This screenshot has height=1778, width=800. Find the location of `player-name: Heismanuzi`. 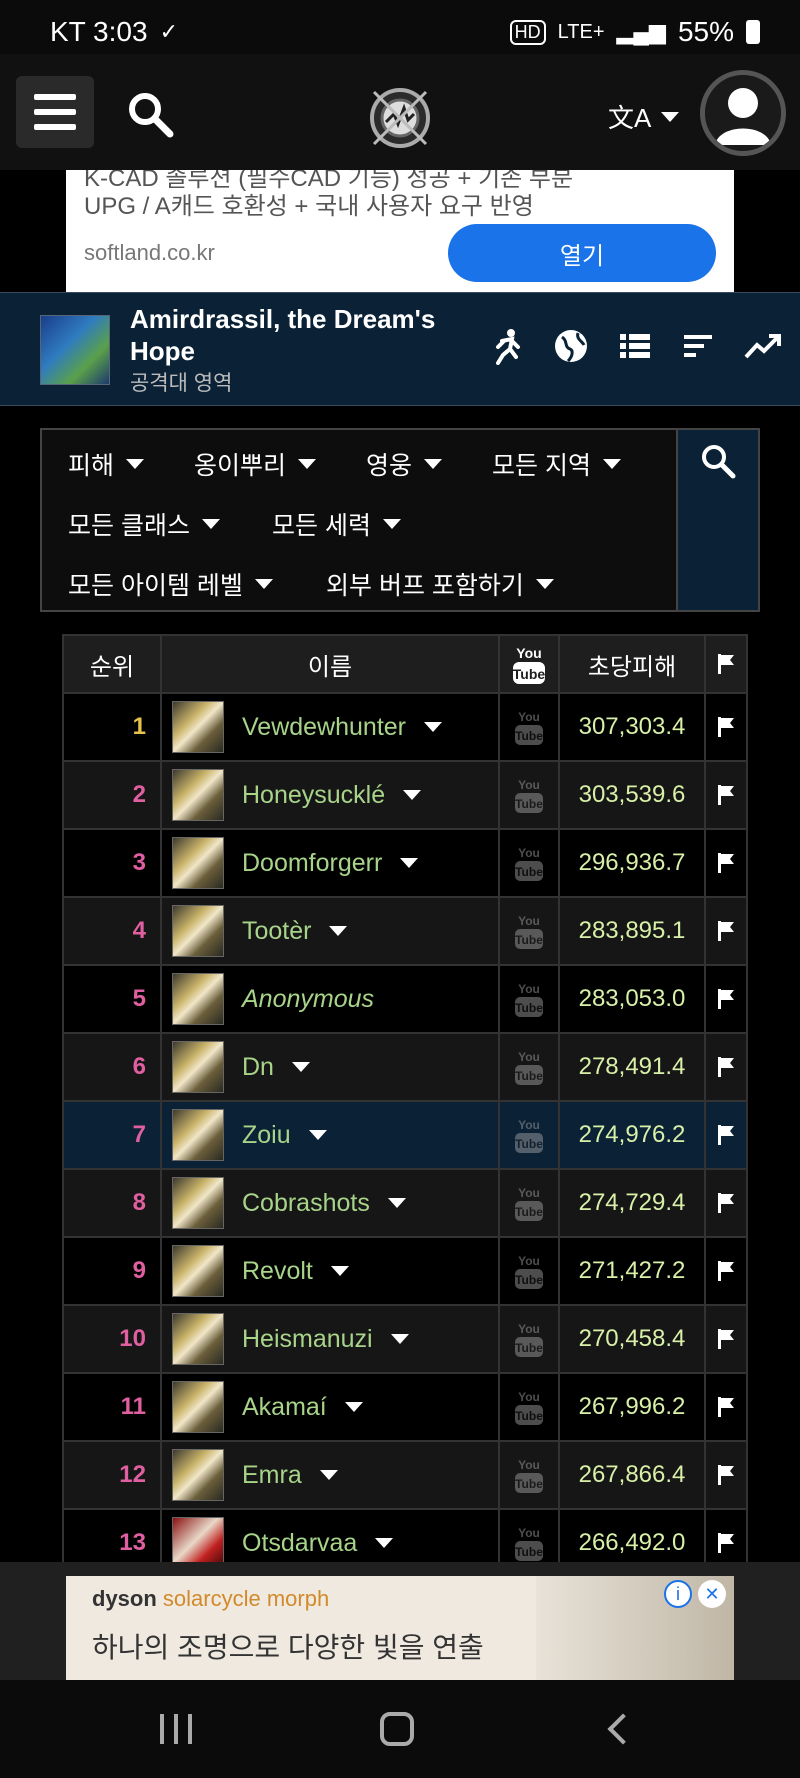

player-name: Heismanuzi is located at coordinates (307, 1339).